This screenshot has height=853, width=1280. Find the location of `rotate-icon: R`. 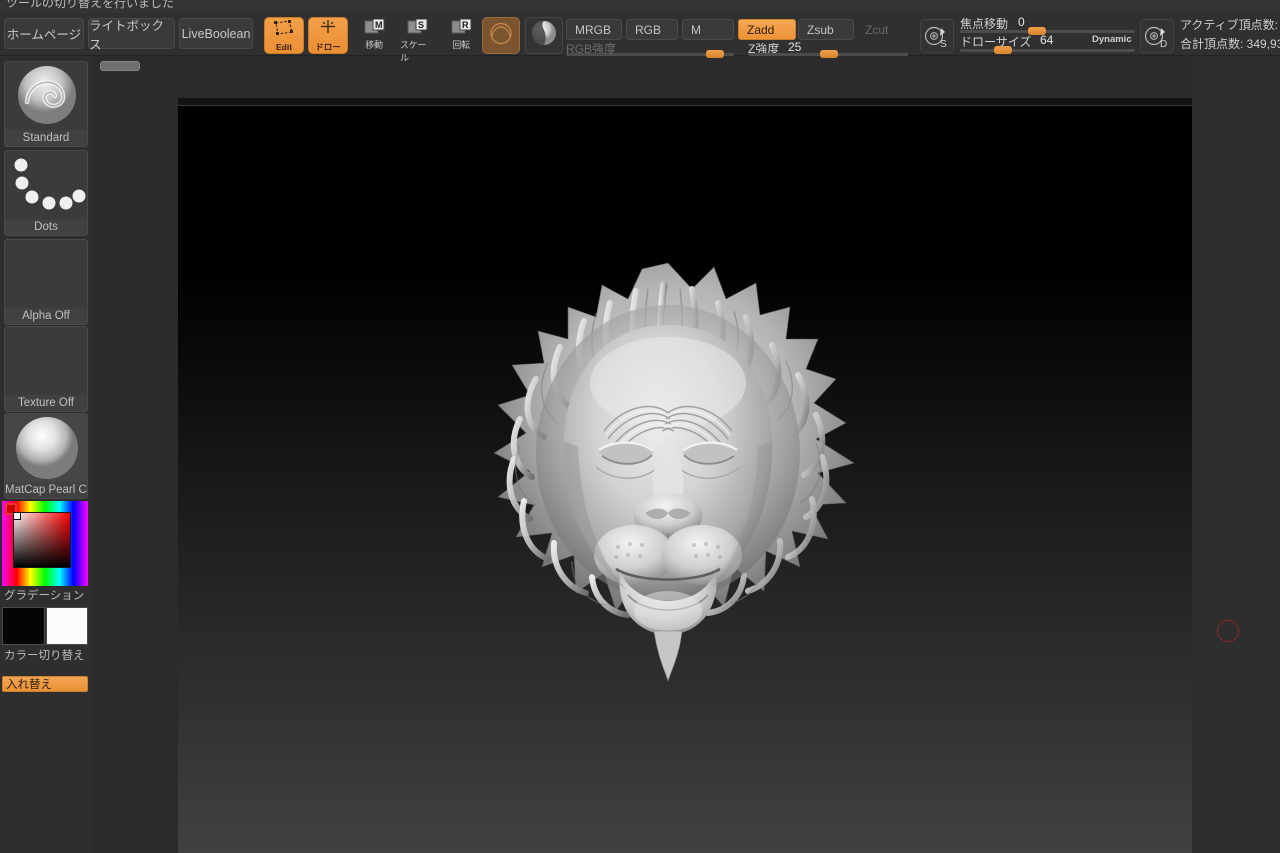

rotate-icon: R is located at coordinates (461, 27).